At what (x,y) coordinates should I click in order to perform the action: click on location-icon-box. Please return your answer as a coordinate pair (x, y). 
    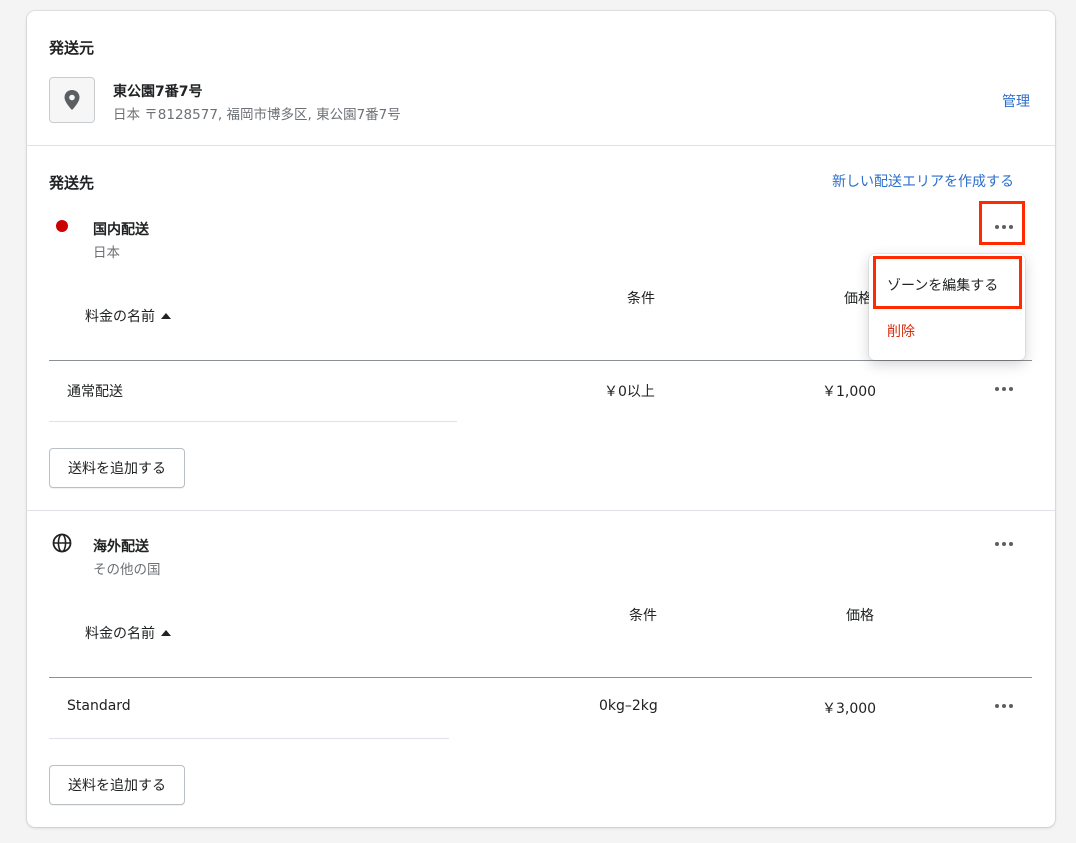
    Looking at the image, I should click on (72, 100).